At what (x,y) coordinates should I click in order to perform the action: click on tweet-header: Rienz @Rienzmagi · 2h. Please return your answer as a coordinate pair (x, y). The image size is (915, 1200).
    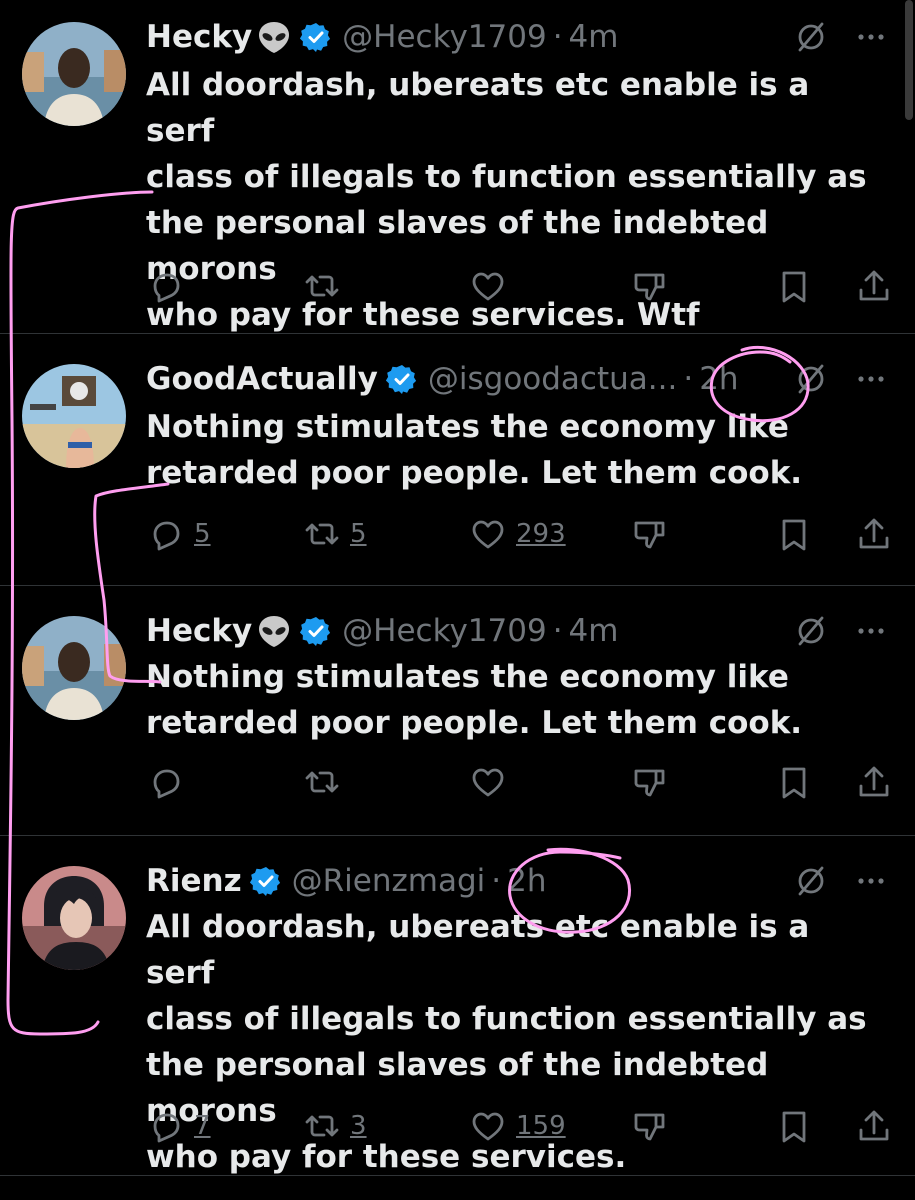
    Looking at the image, I should click on (510, 881).